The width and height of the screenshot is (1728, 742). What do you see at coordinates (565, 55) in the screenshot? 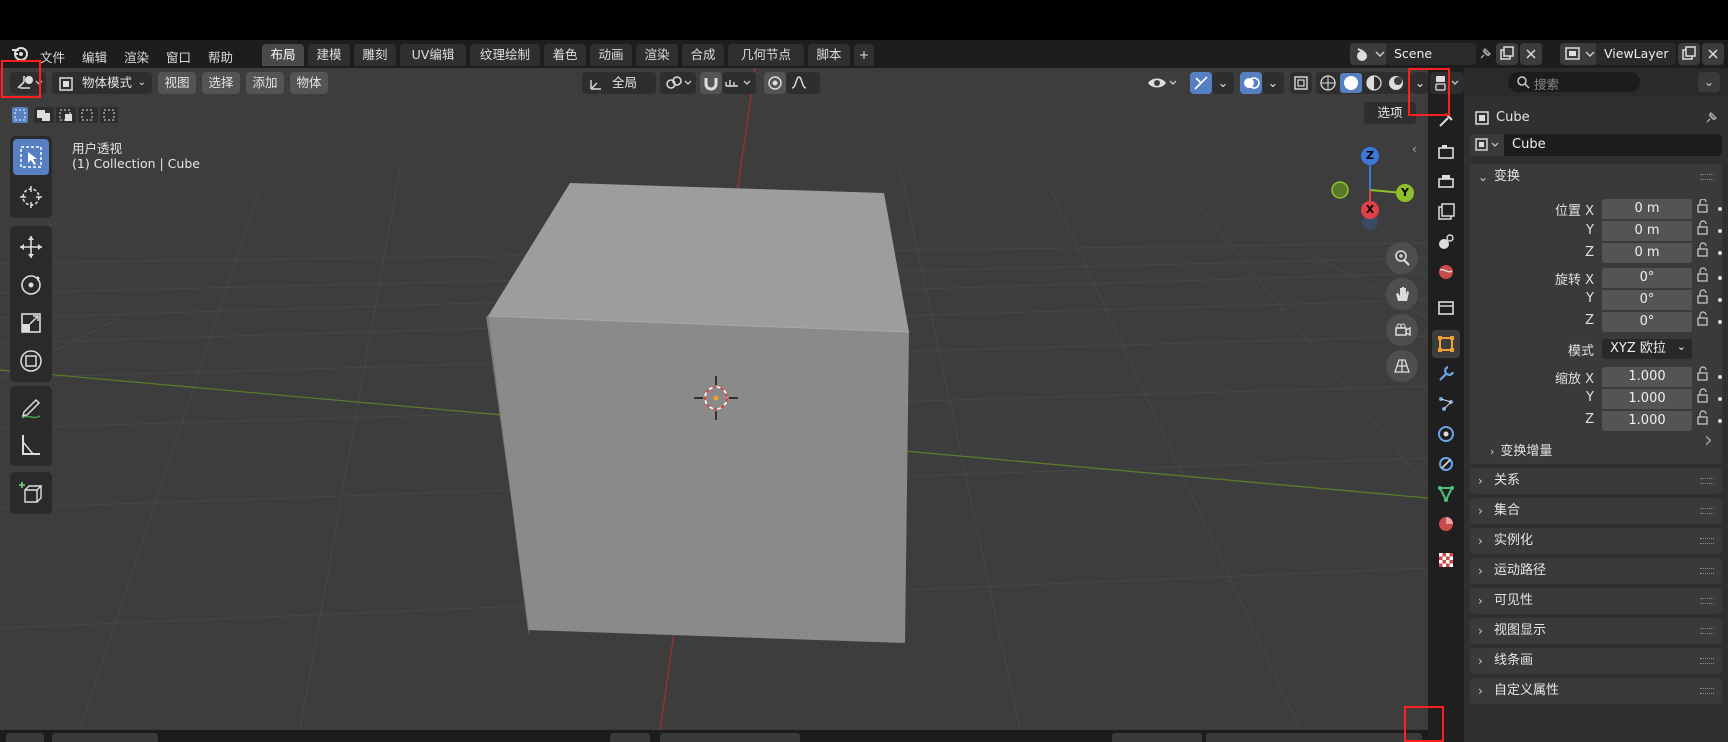
I see `tab-shading: 着色` at bounding box center [565, 55].